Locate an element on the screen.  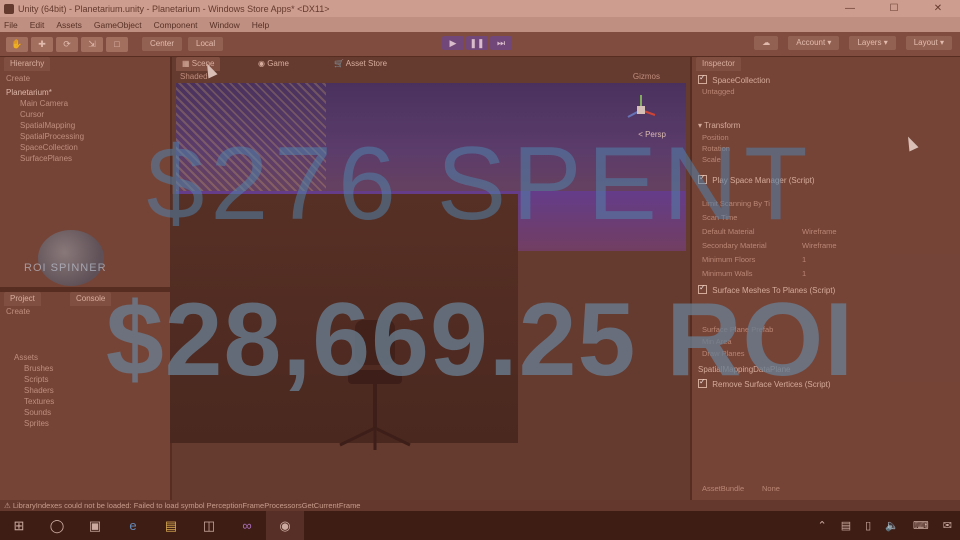
account-dropdown: Account is located at coordinates (814, 43).